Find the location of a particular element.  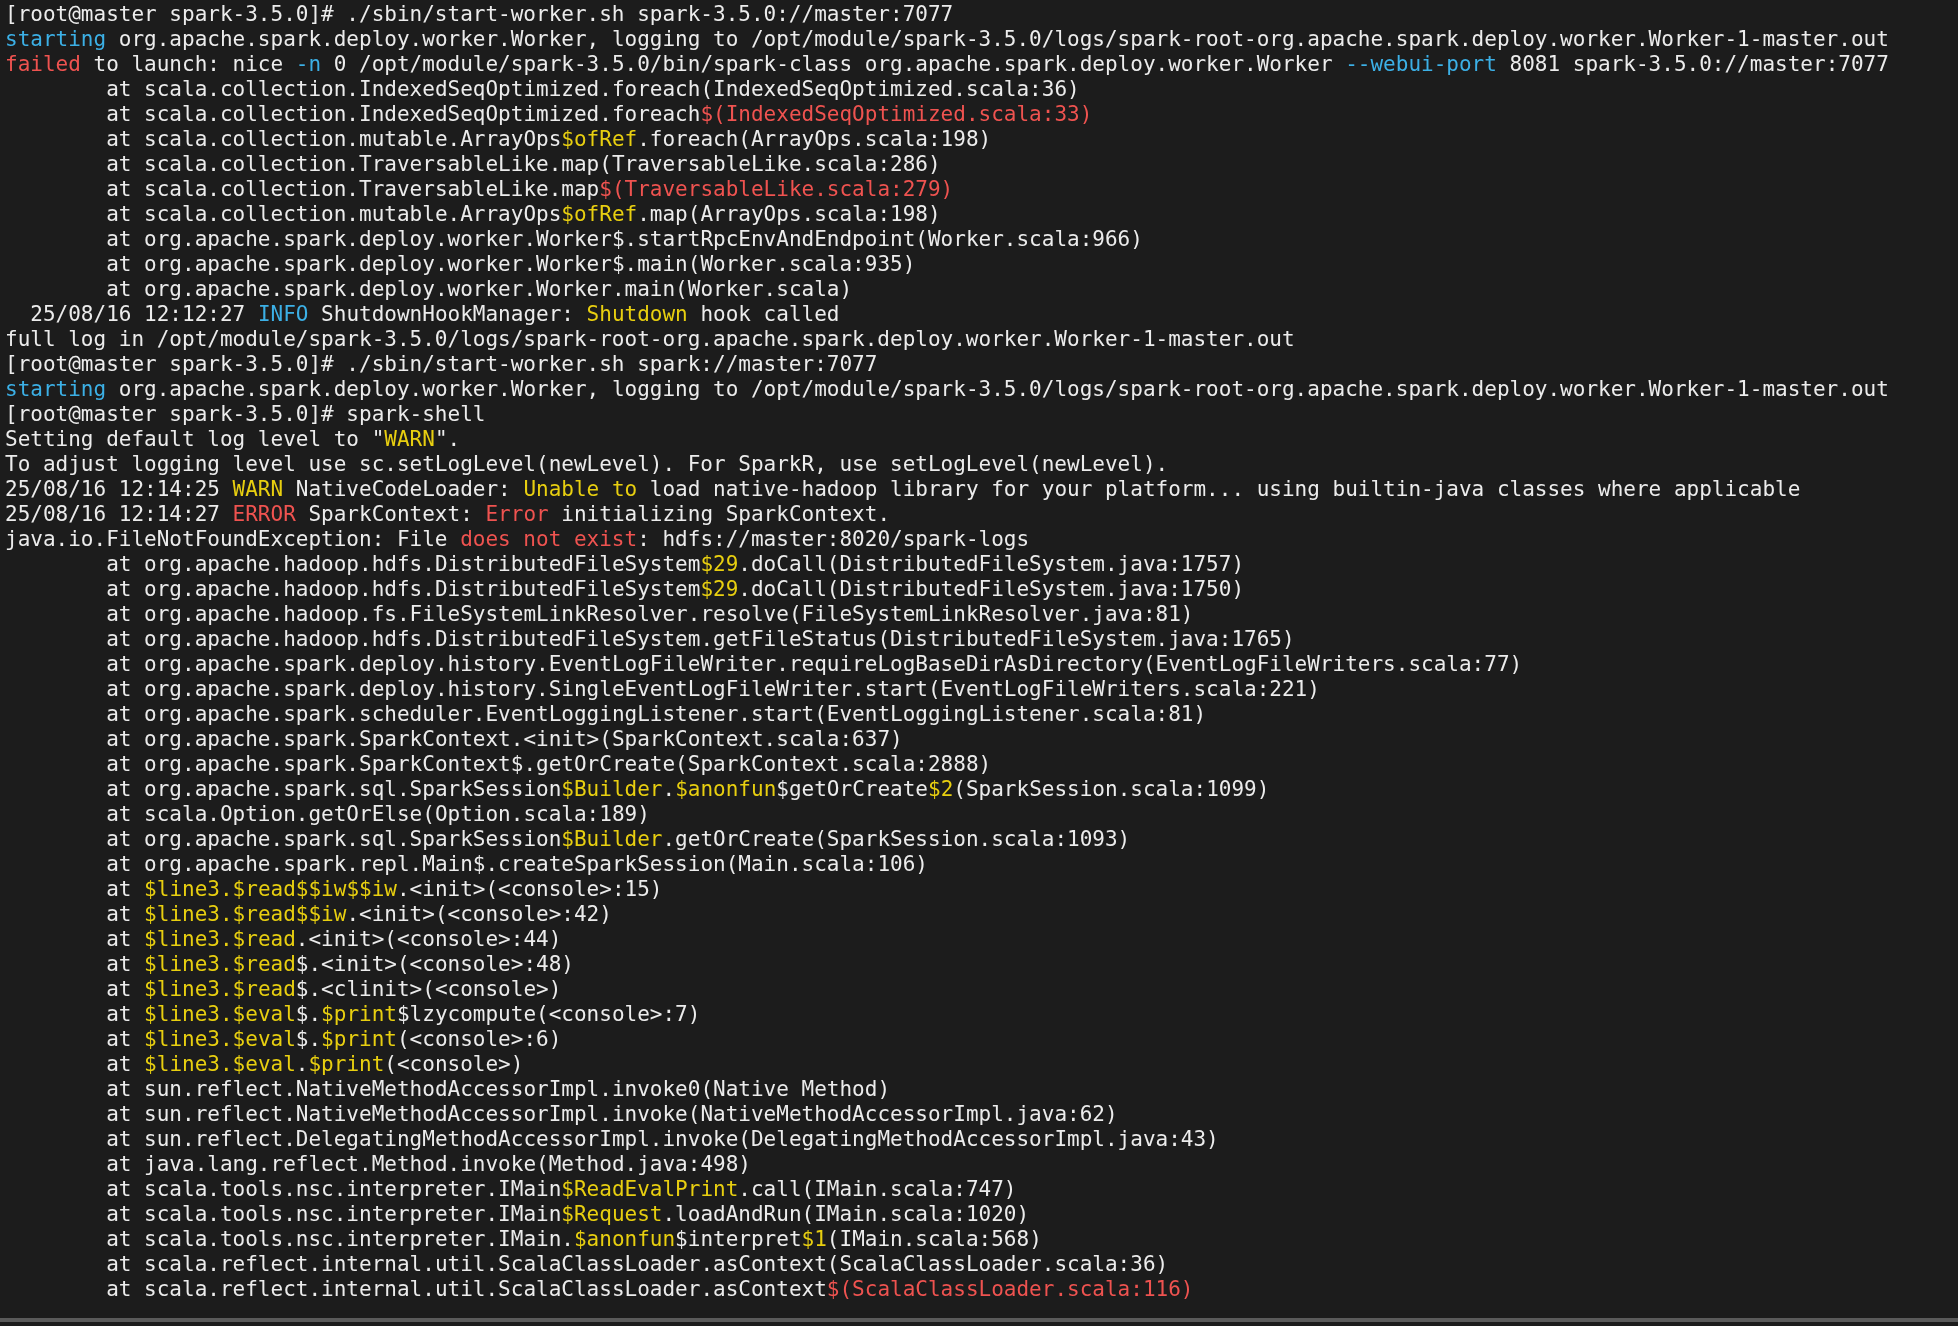

terminal-line: at $line3.$read.<init>(<console>:44) is located at coordinates (333, 939).